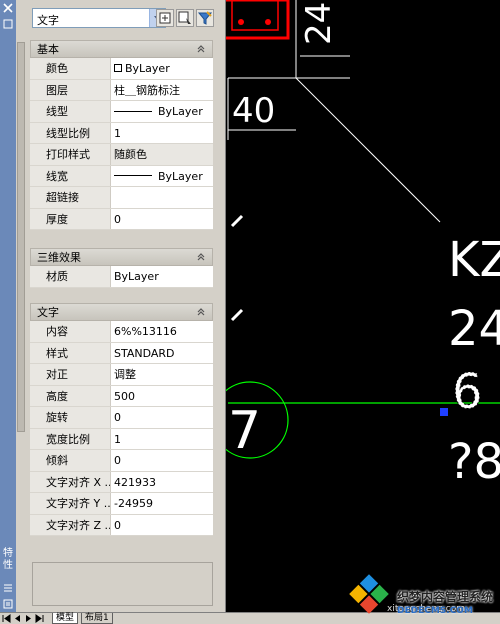 This screenshot has width=500, height=624. I want to click on prop-key: 对正, so click(70, 374).